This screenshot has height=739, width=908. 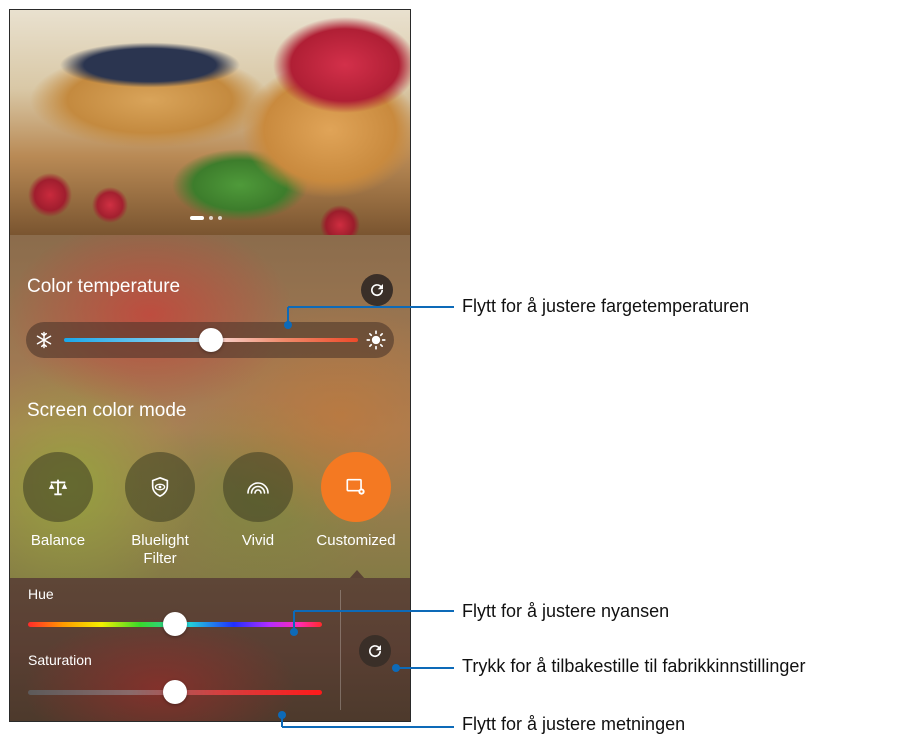 I want to click on hue-label: Hue, so click(x=41, y=594).